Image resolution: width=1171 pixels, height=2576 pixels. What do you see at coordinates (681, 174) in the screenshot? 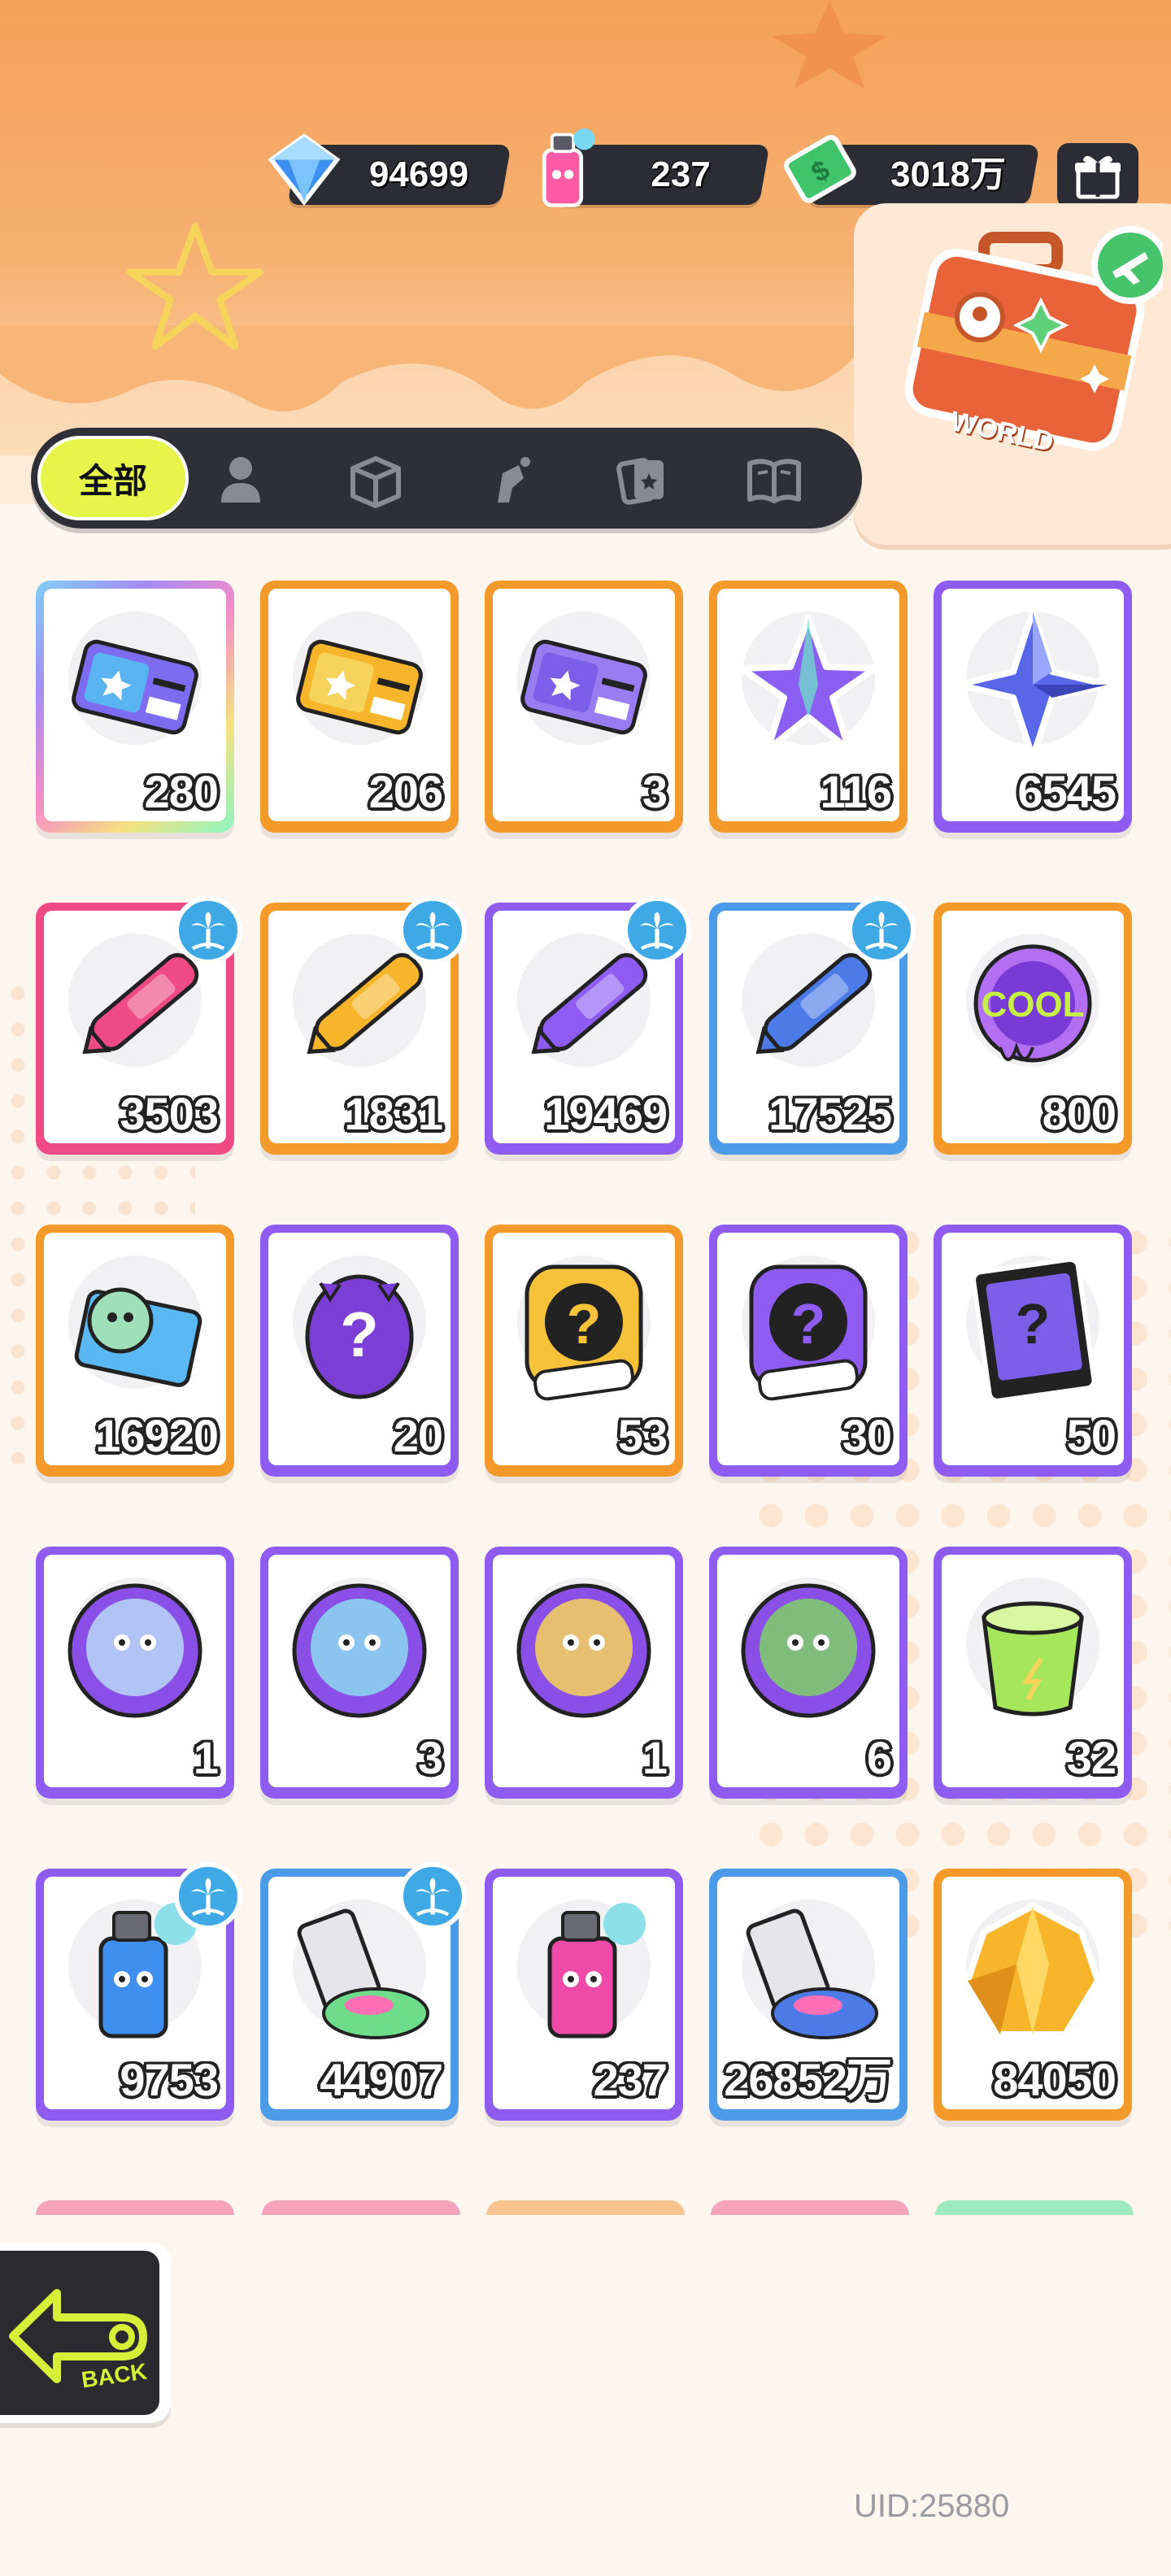
I see `spray-count: 237` at bounding box center [681, 174].